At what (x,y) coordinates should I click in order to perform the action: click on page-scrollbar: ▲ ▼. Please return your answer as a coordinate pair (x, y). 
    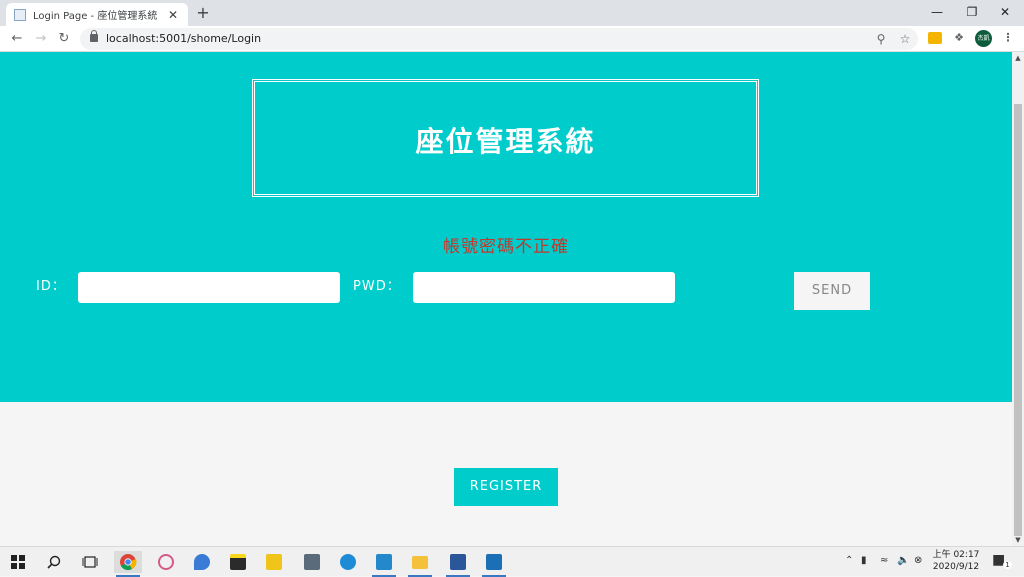
    Looking at the image, I should click on (1018, 299).